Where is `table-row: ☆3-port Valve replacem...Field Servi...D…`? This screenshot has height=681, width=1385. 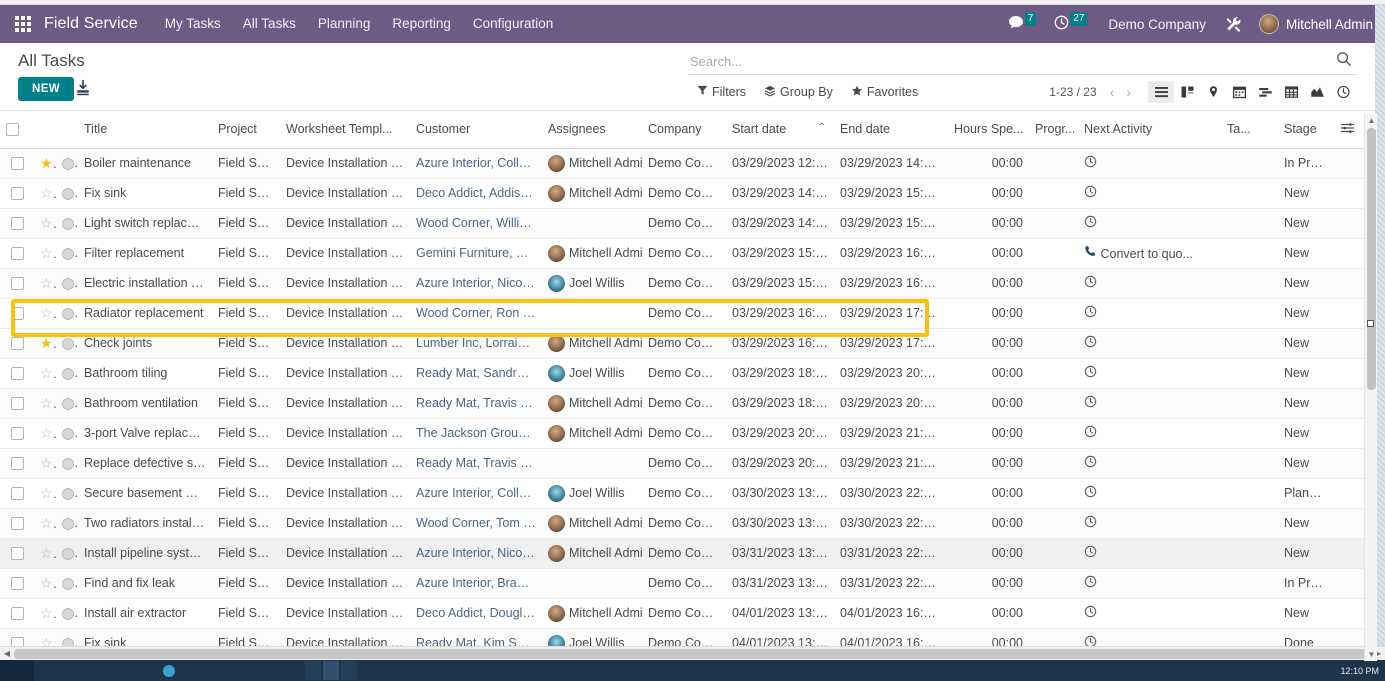
table-row: ☆3-port Valve replacem...Field Servi...D… is located at coordinates (683, 433).